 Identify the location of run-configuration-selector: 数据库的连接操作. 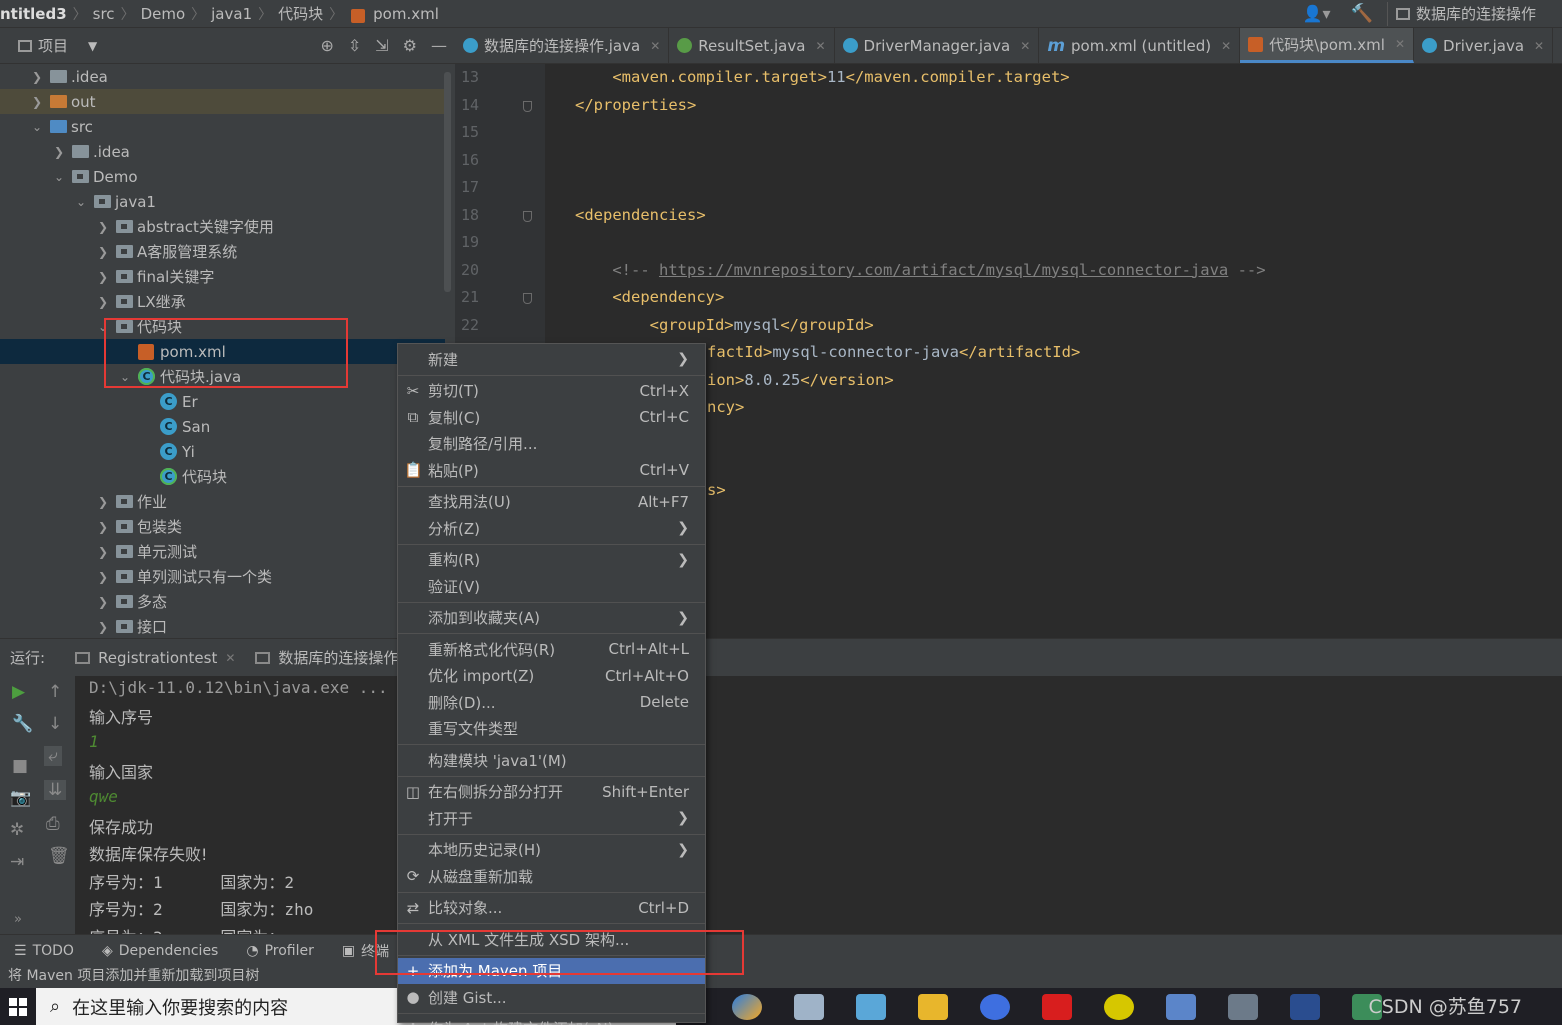
(1472, 13).